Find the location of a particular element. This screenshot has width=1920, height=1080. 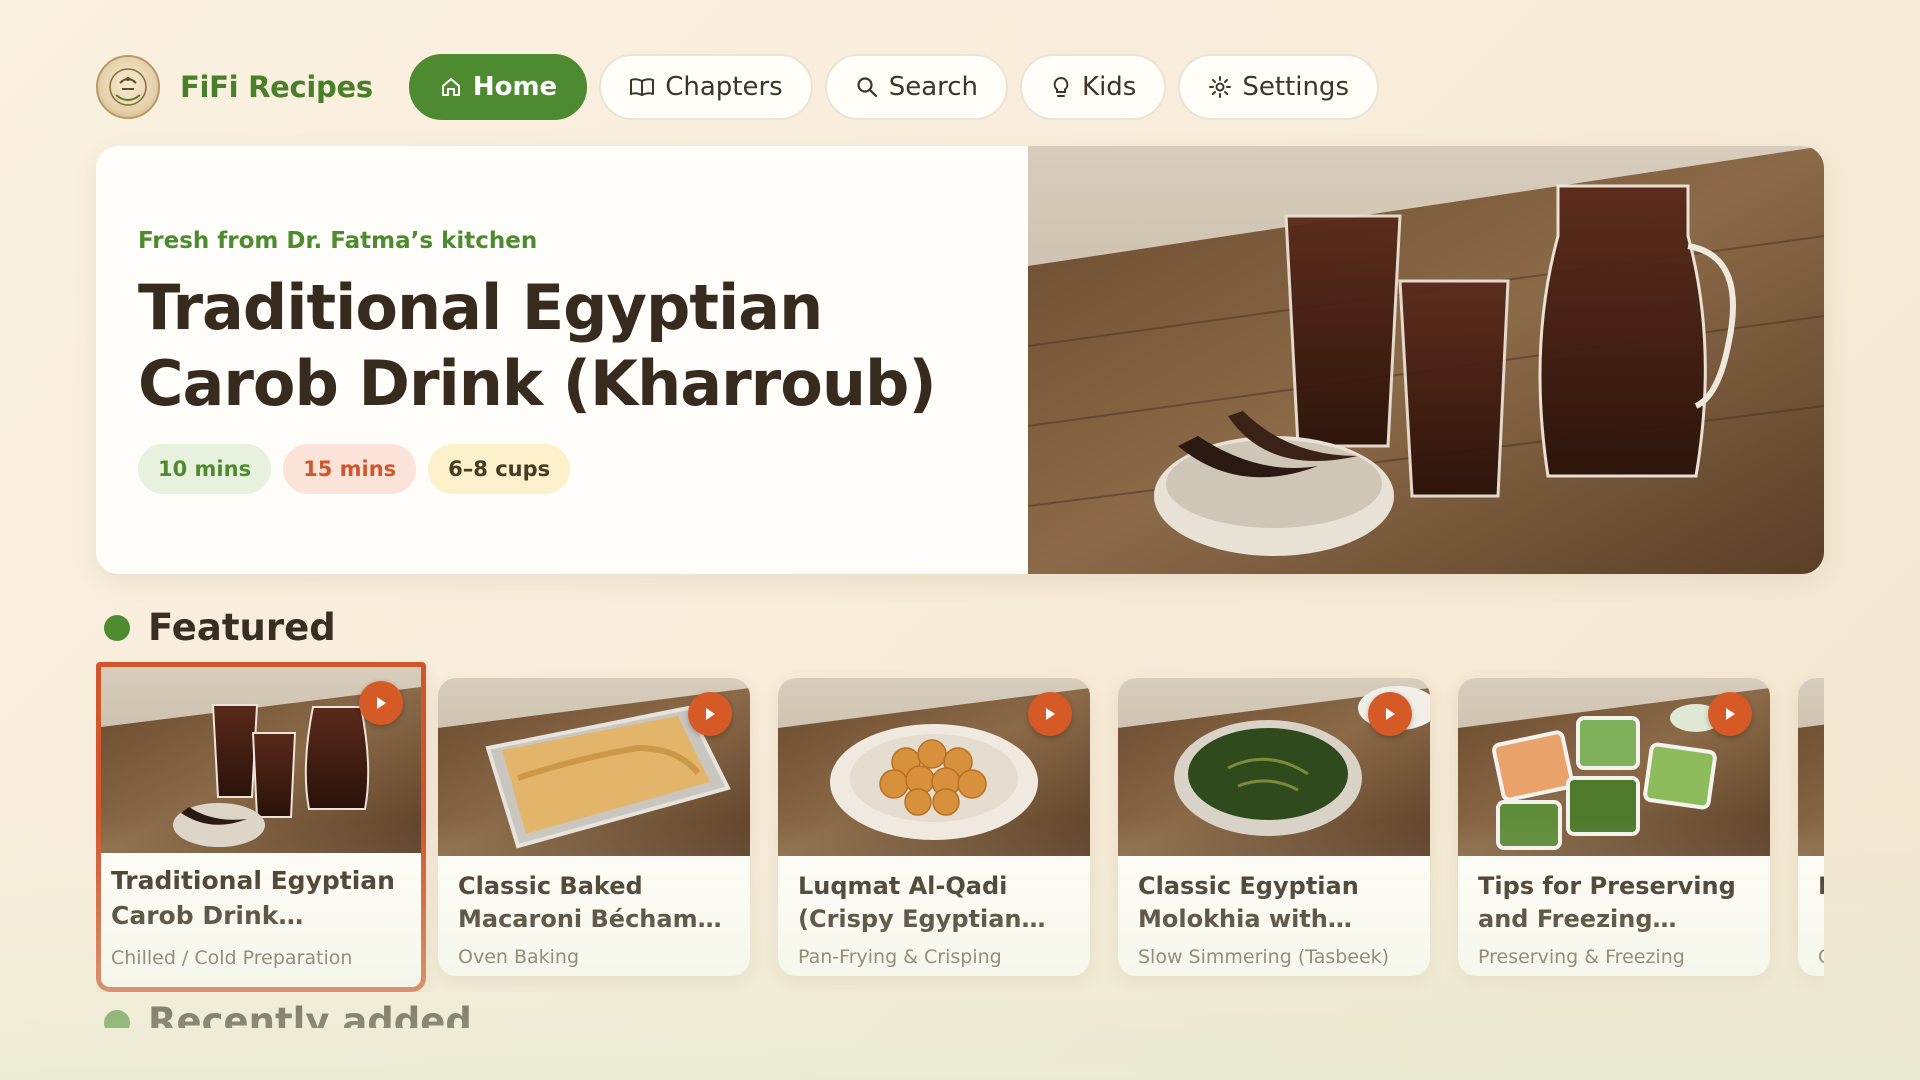

servings-chip: 6–8 cups is located at coordinates (499, 469).